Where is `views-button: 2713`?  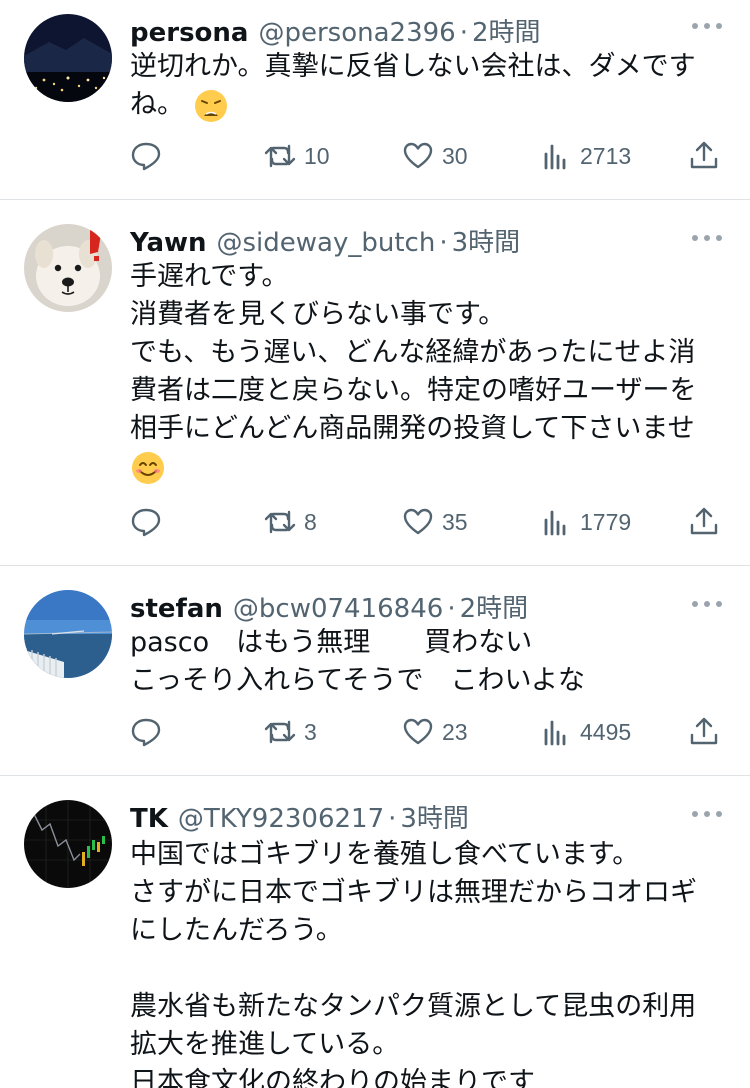 views-button: 2713 is located at coordinates (585, 156).